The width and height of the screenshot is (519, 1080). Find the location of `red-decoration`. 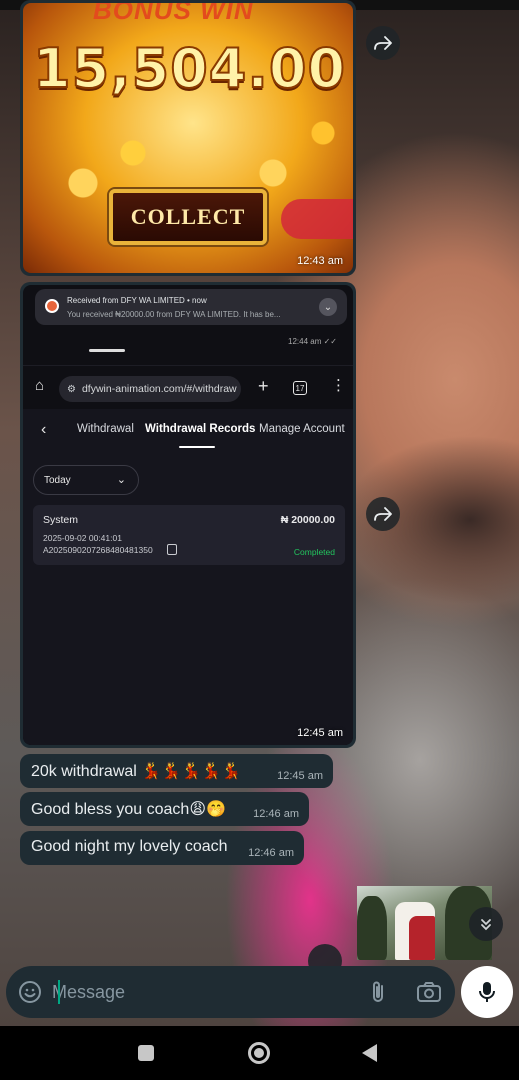

red-decoration is located at coordinates (317, 219).